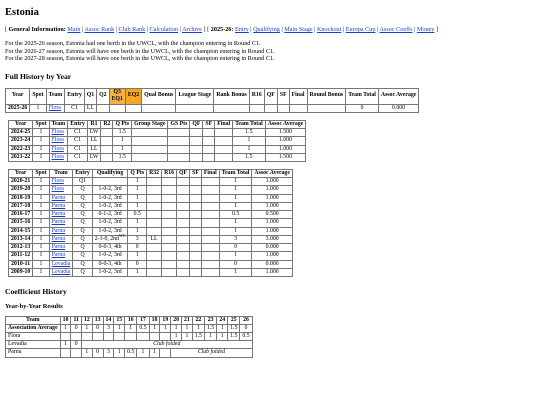 The height and width of the screenshot is (405, 540). I want to click on association-average-label: Association Average, so click(33, 327).